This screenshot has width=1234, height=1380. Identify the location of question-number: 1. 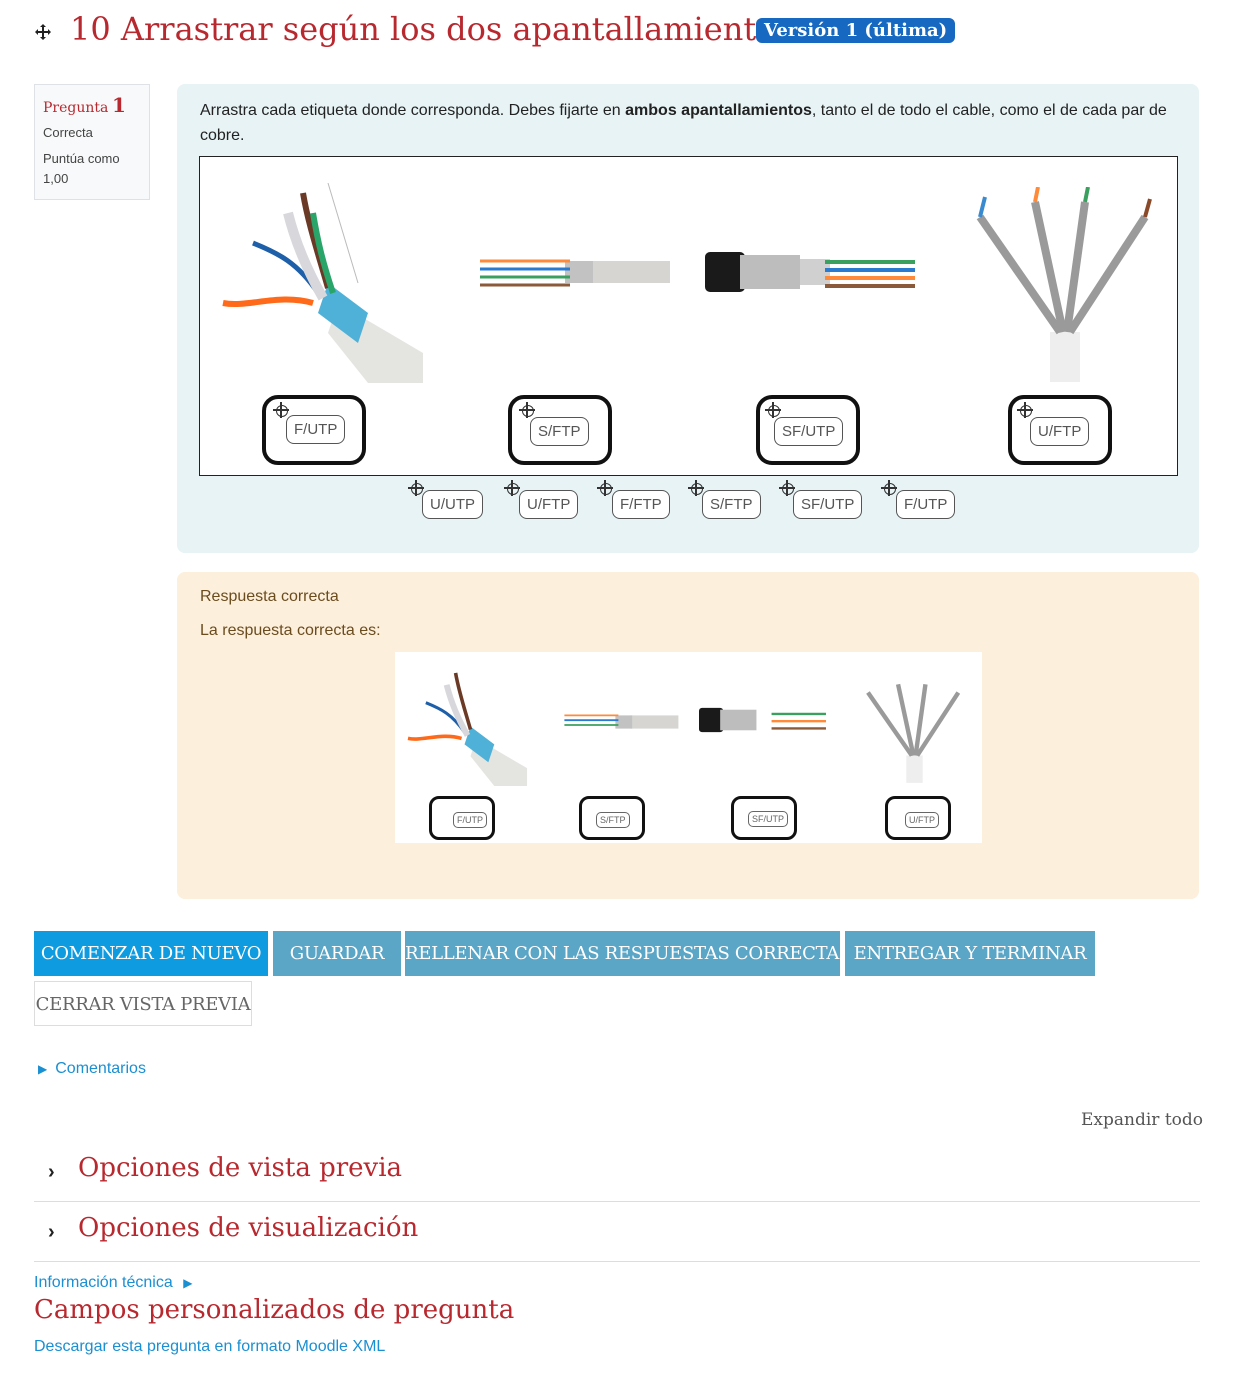
(119, 105).